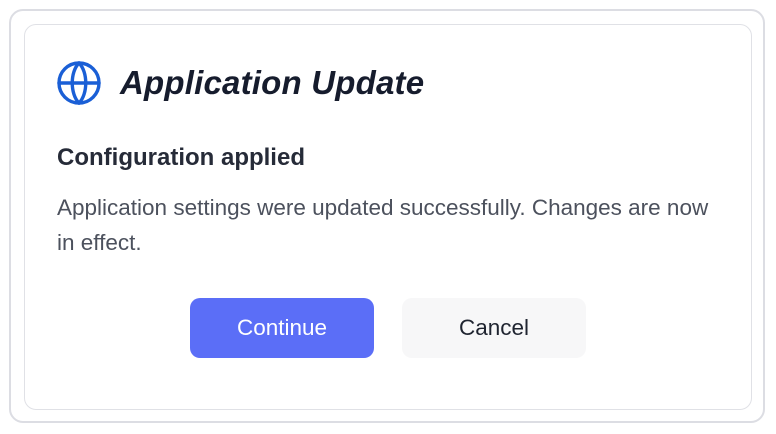 The width and height of the screenshot is (776, 434). What do you see at coordinates (272, 82) in the screenshot?
I see `dialog-title: Application Update` at bounding box center [272, 82].